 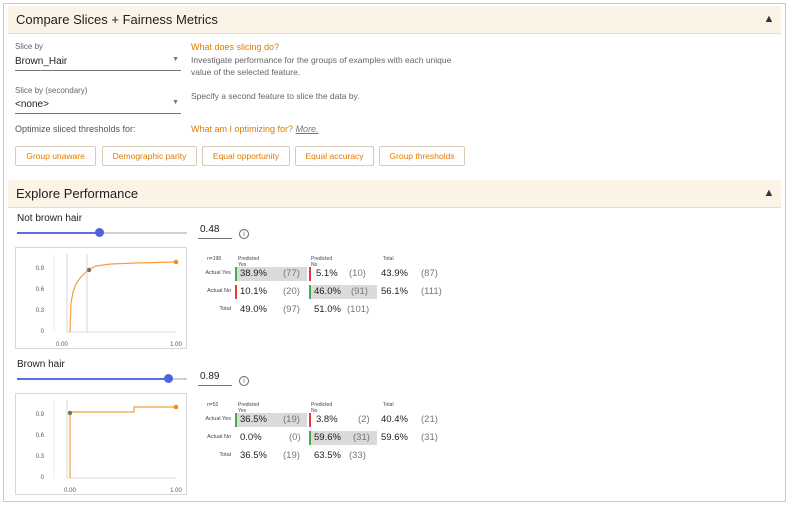 What do you see at coordinates (122, 442) in the screenshot?
I see `roc-curve` at bounding box center [122, 442].